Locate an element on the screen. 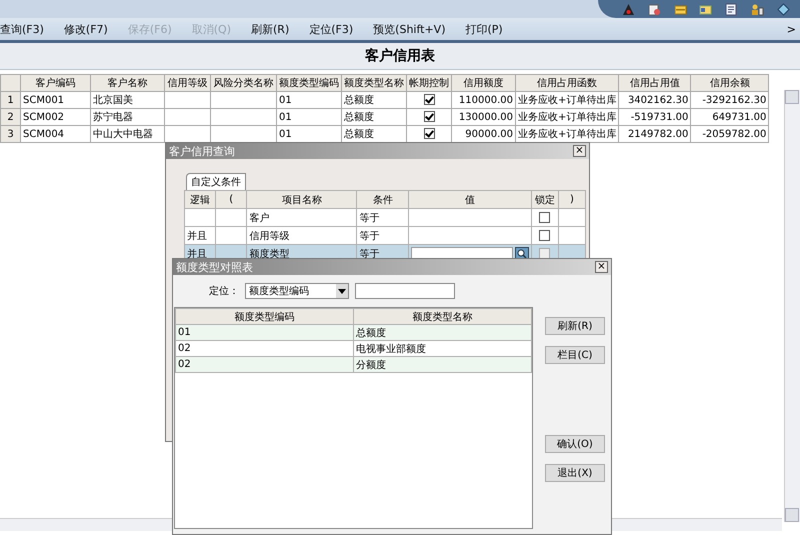 This screenshot has width=800, height=535. table-cell: SCM004 is located at coordinates (55, 134).